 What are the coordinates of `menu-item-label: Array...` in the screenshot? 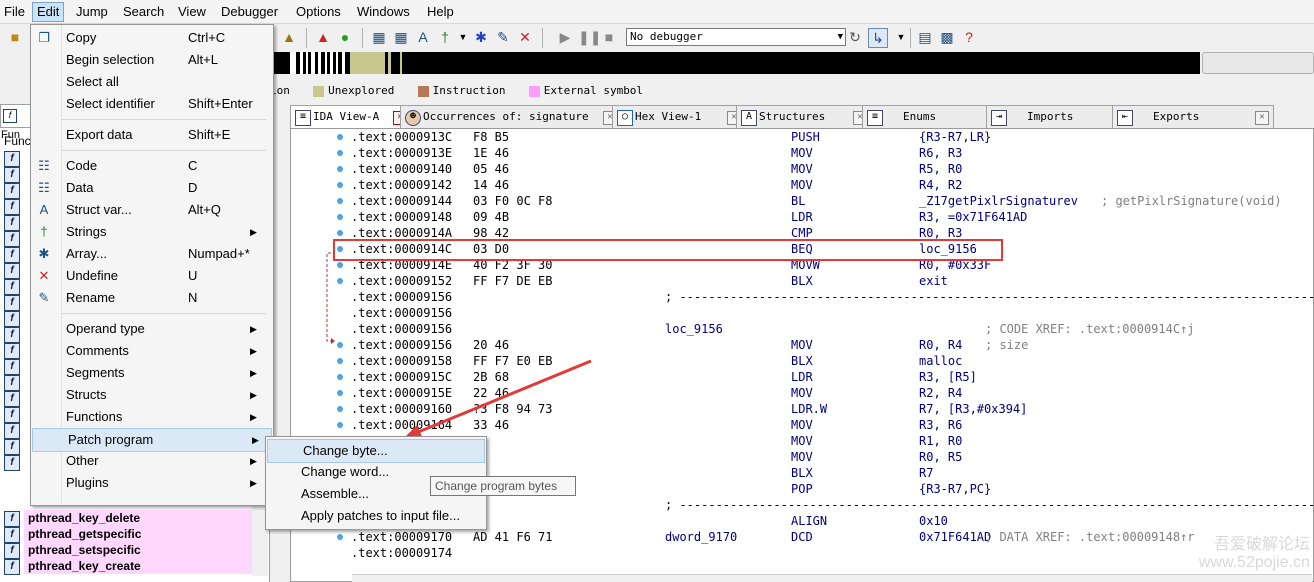 It's located at (86, 253).